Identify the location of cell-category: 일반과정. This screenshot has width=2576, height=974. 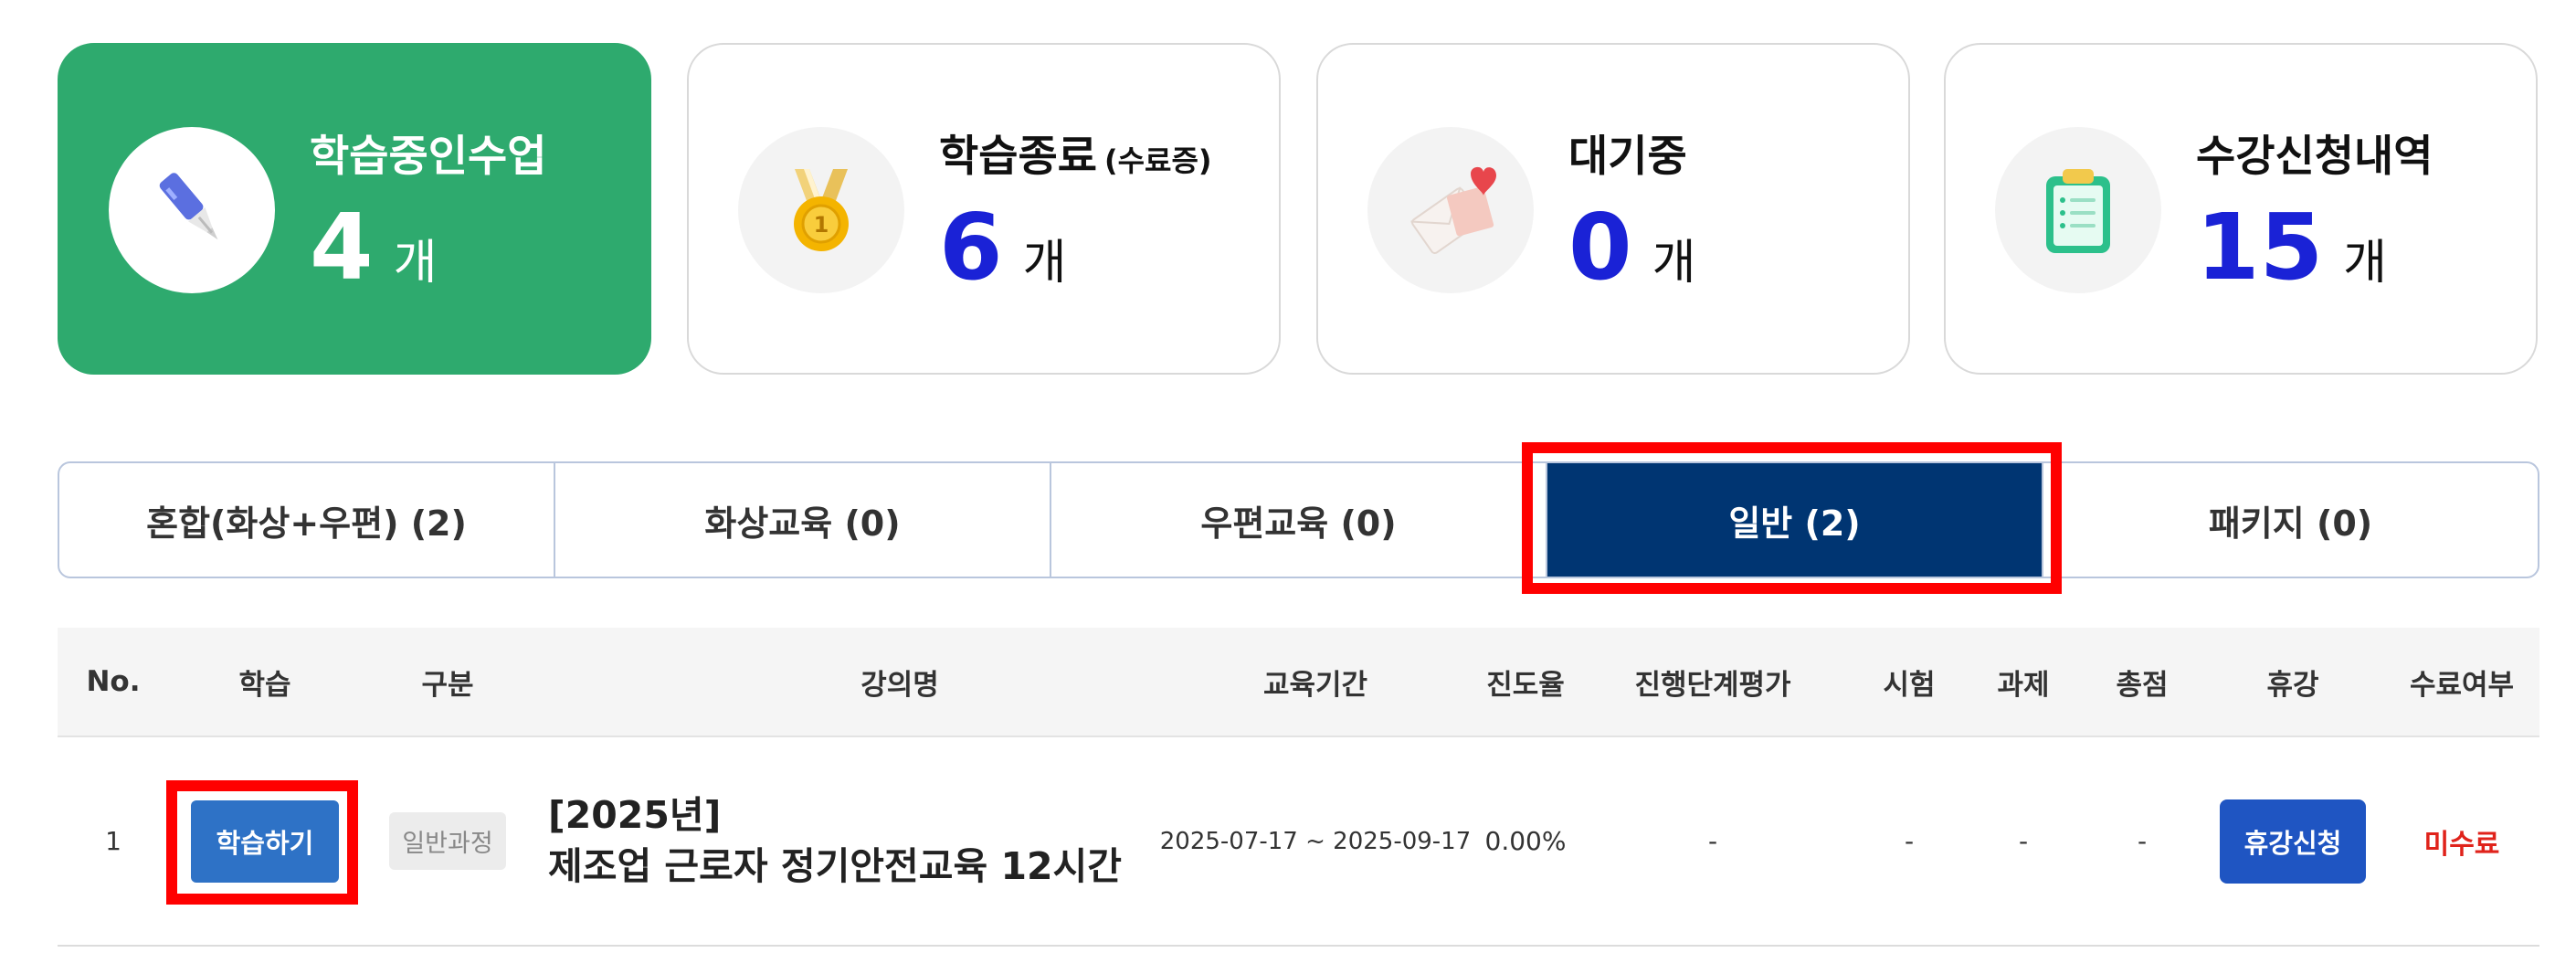
(447, 841).